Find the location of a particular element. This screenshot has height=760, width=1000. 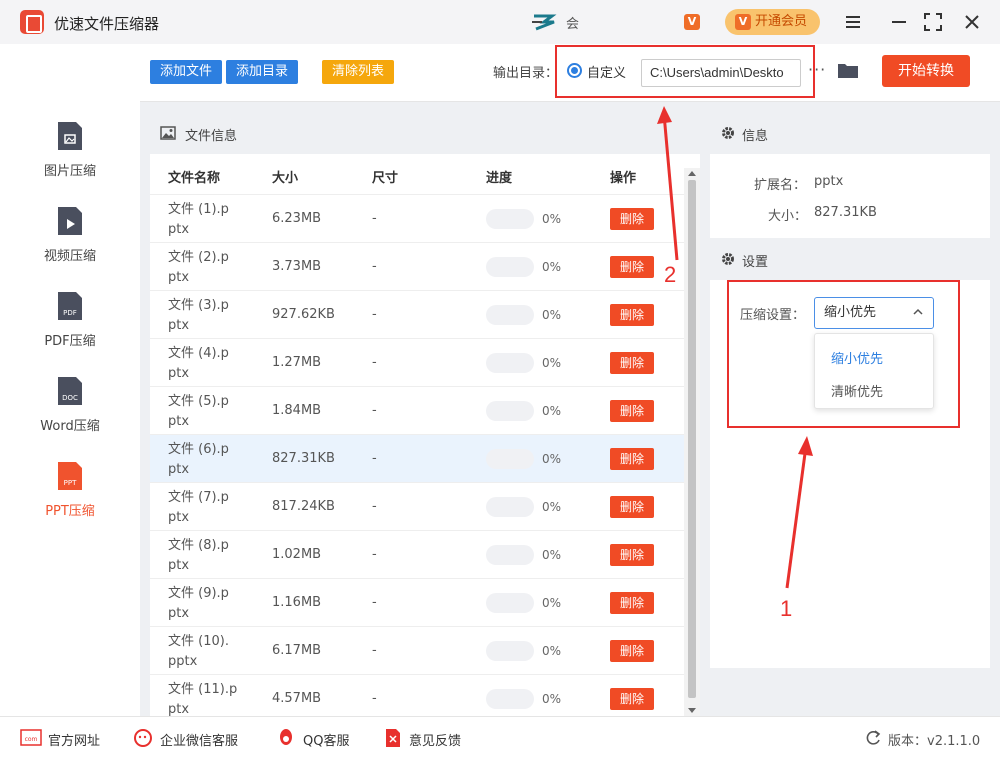

wechat-service-link: 企业微信客服 is located at coordinates (199, 739).